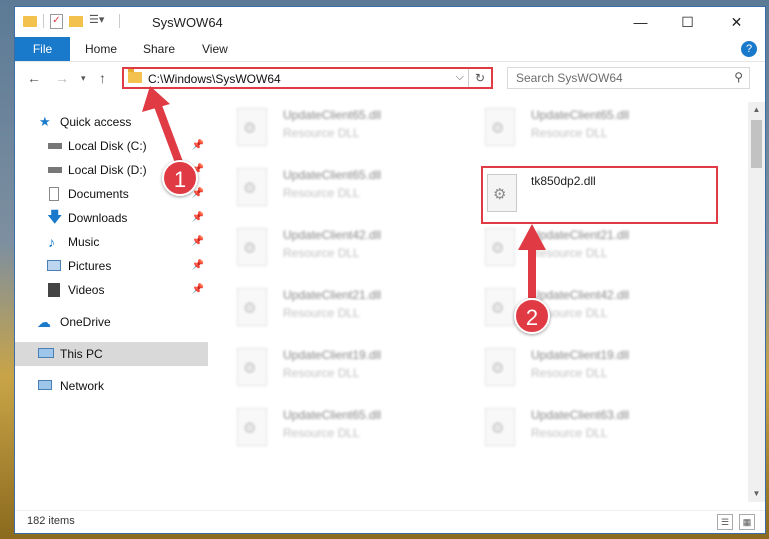  I want to click on address-bar: C:\Windows\SysWOW64 ⌵ ↻, so click(307, 78).